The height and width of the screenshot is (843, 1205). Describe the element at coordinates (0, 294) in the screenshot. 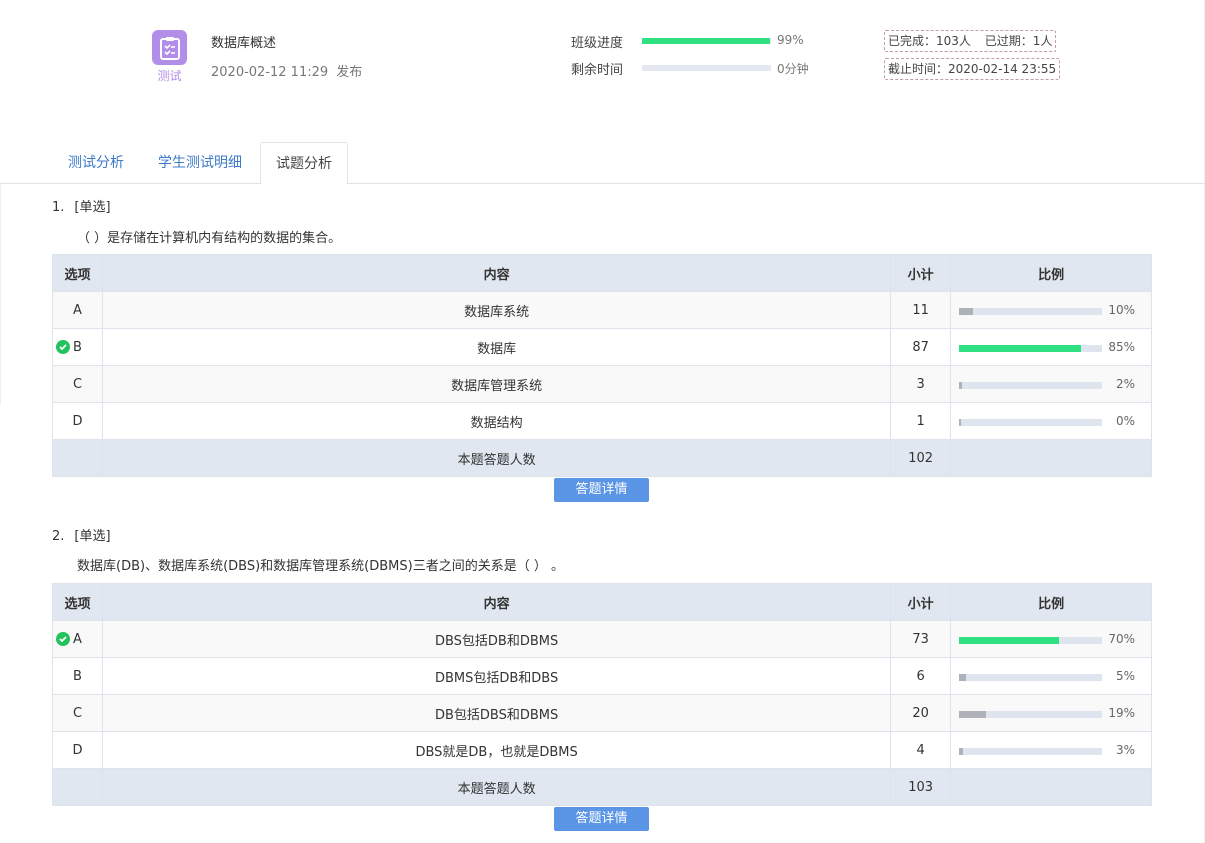

I see `page-left-border` at that location.